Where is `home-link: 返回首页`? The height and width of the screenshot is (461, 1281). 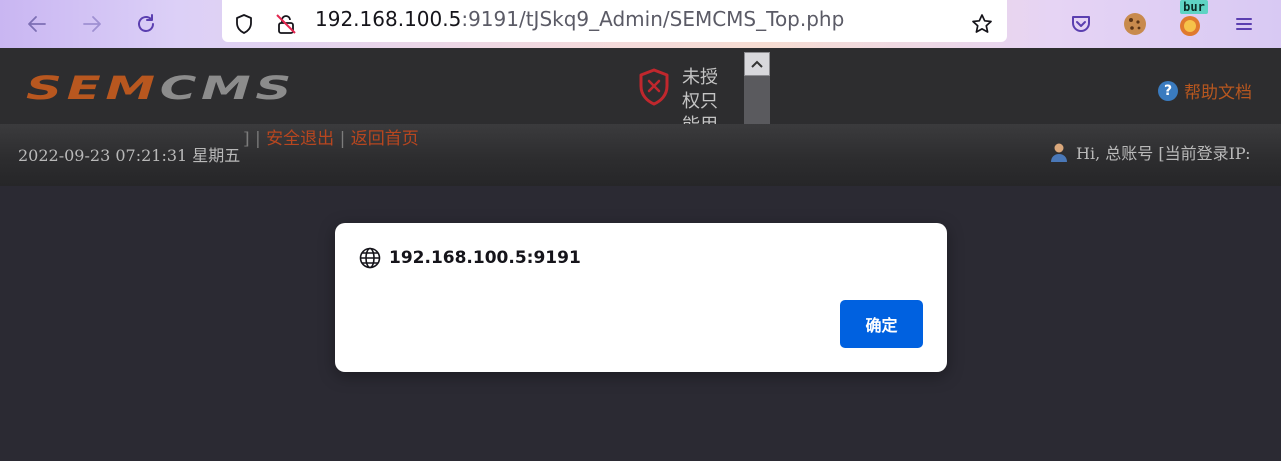
home-link: 返回首页 is located at coordinates (385, 139).